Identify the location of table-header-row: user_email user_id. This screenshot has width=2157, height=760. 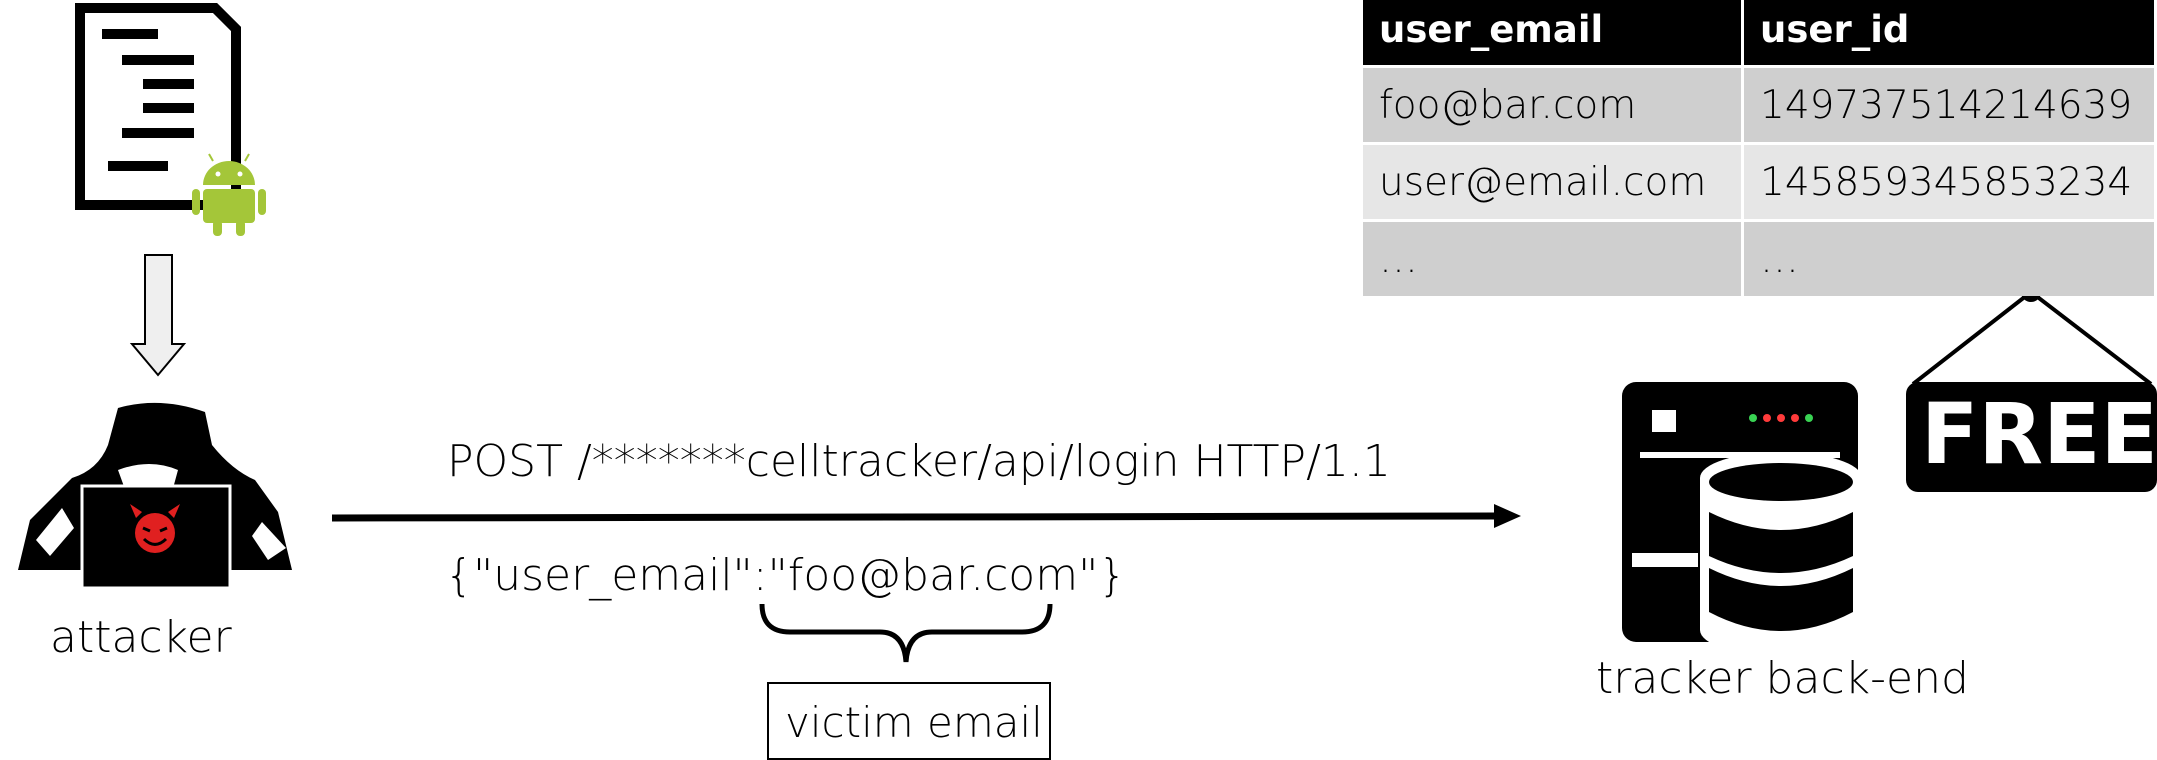
(1758, 32).